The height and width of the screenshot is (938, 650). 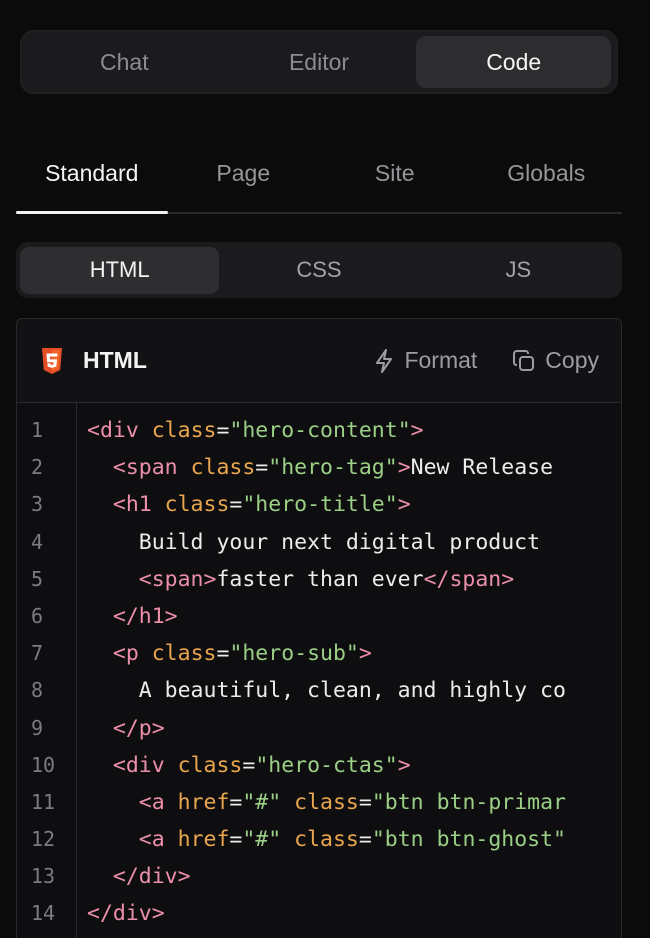 What do you see at coordinates (120, 270) in the screenshot?
I see `lang-html-button: HTML` at bounding box center [120, 270].